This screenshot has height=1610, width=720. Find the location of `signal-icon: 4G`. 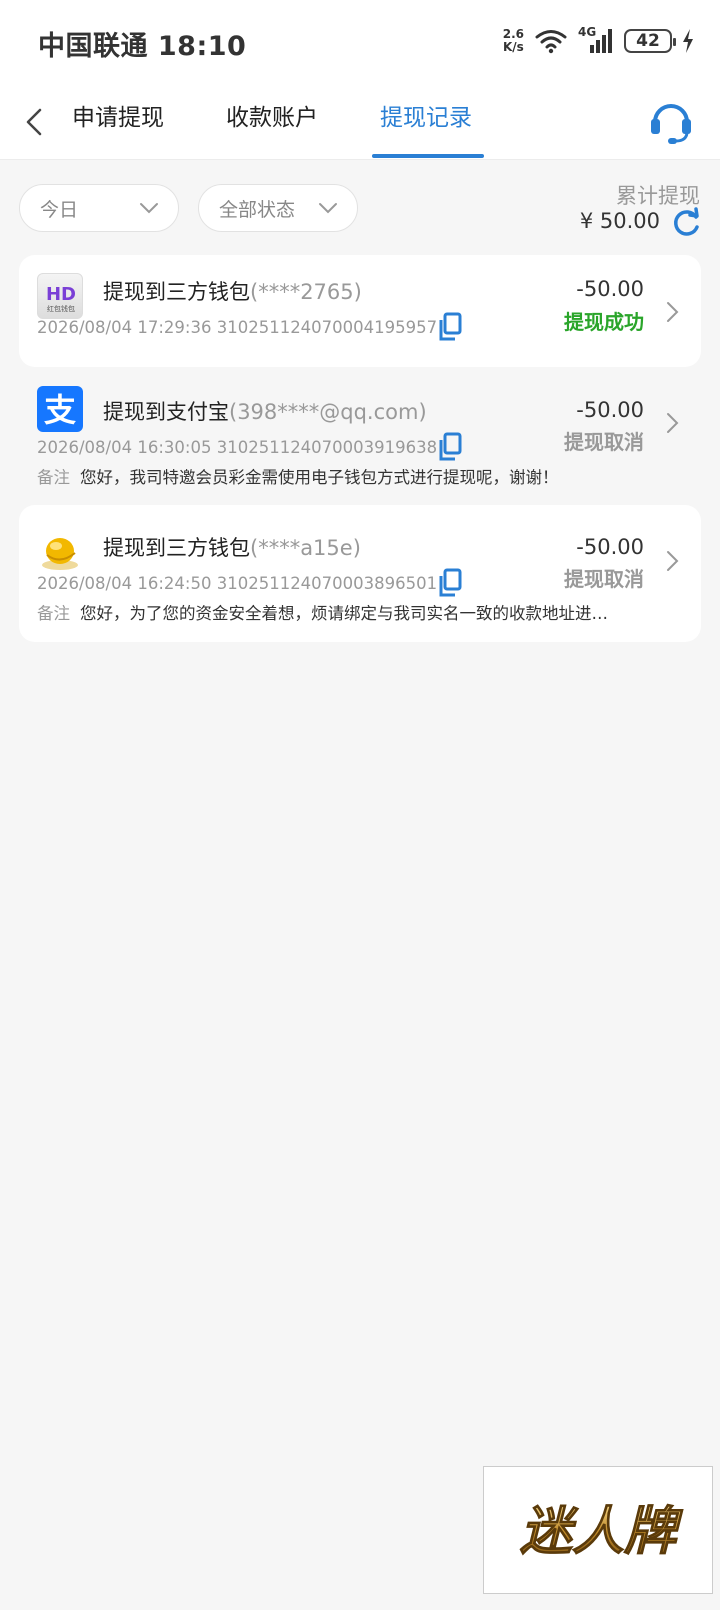

signal-icon: 4G is located at coordinates (596, 40).